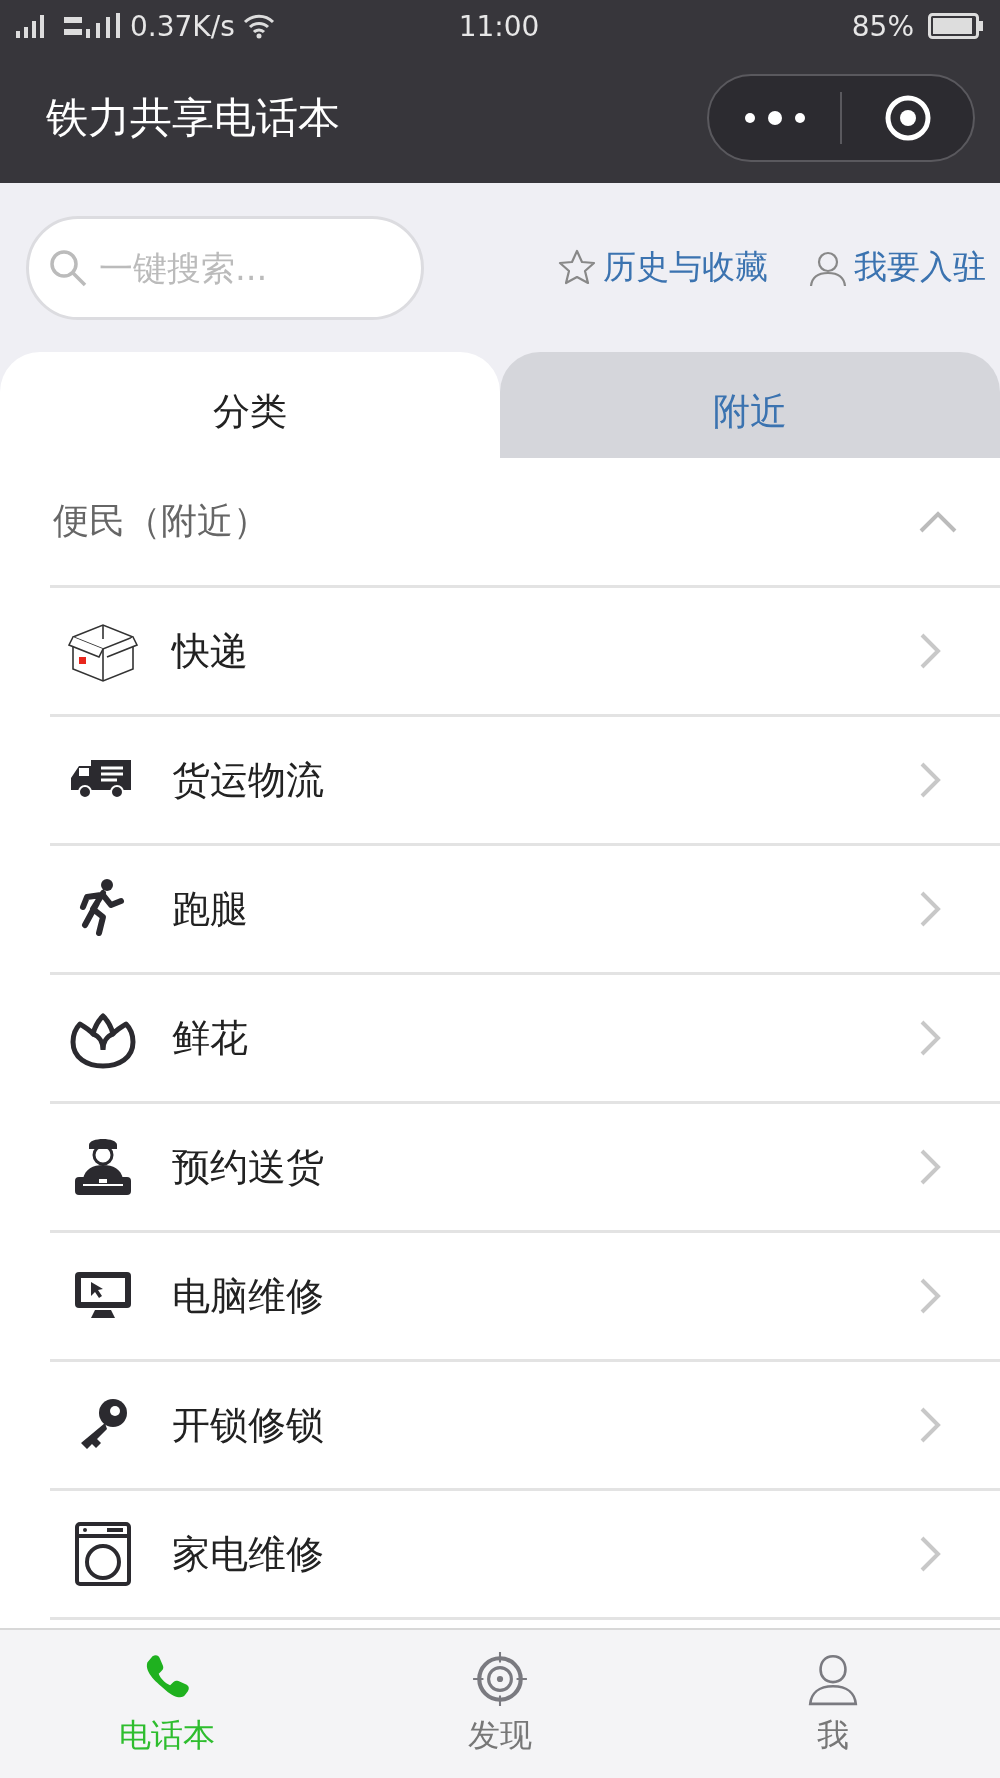  What do you see at coordinates (248, 1167) in the screenshot?
I see `category-label: 预约送货` at bounding box center [248, 1167].